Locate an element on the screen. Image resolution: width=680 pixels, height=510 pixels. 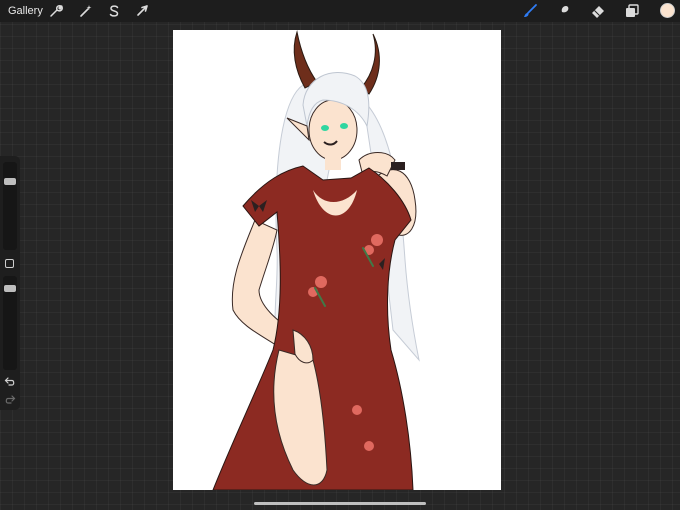
brush-size-slider is located at coordinates (10, 206).